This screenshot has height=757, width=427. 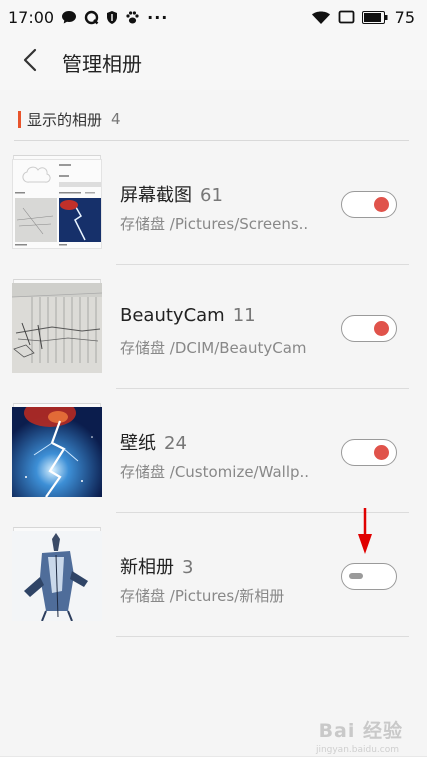 I want to click on paw-icon, so click(x=132, y=17).